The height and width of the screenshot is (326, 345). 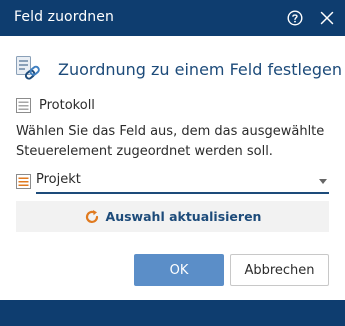 I want to click on link-assign-icon, so click(x=28, y=68).